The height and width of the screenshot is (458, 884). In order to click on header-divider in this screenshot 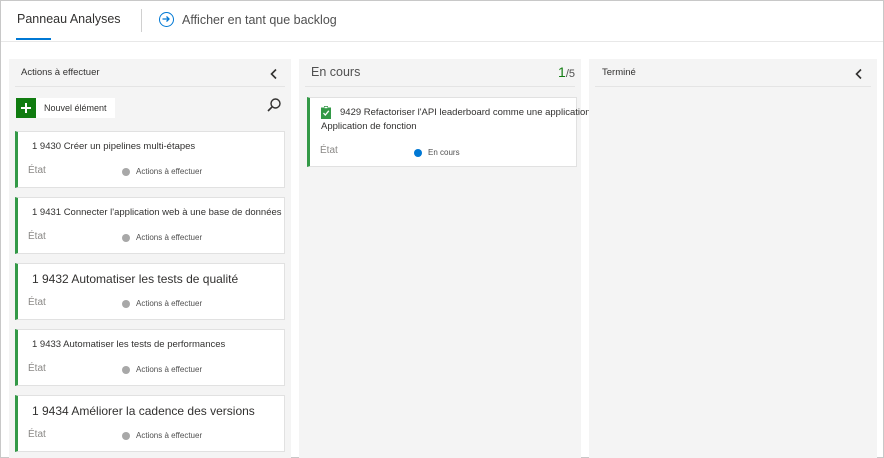, I will do `click(141, 20)`.